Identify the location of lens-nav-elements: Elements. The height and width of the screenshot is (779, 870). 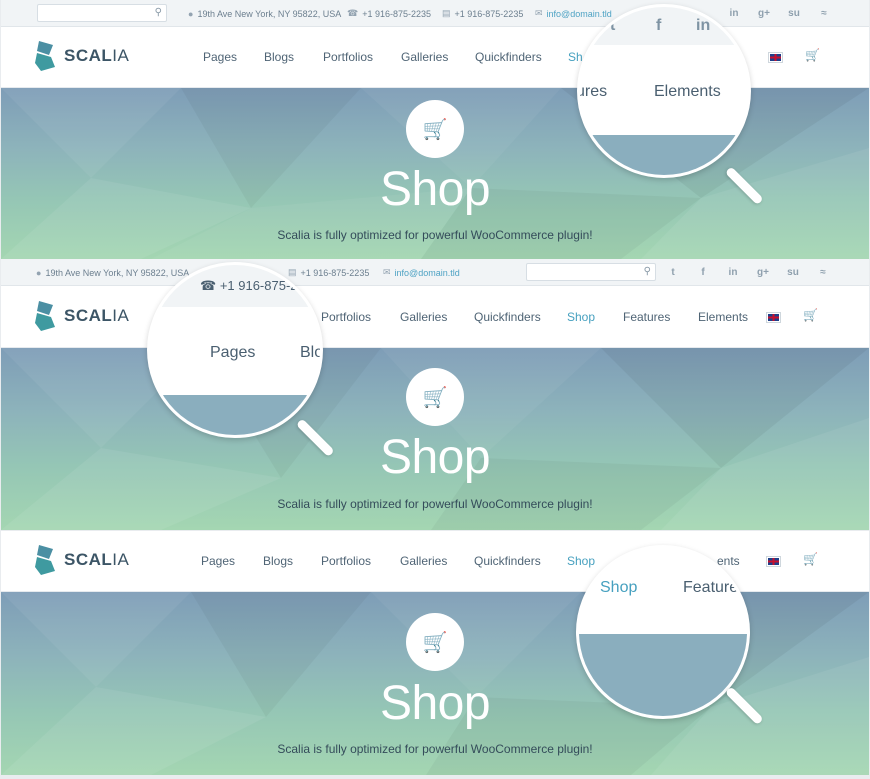
(687, 91).